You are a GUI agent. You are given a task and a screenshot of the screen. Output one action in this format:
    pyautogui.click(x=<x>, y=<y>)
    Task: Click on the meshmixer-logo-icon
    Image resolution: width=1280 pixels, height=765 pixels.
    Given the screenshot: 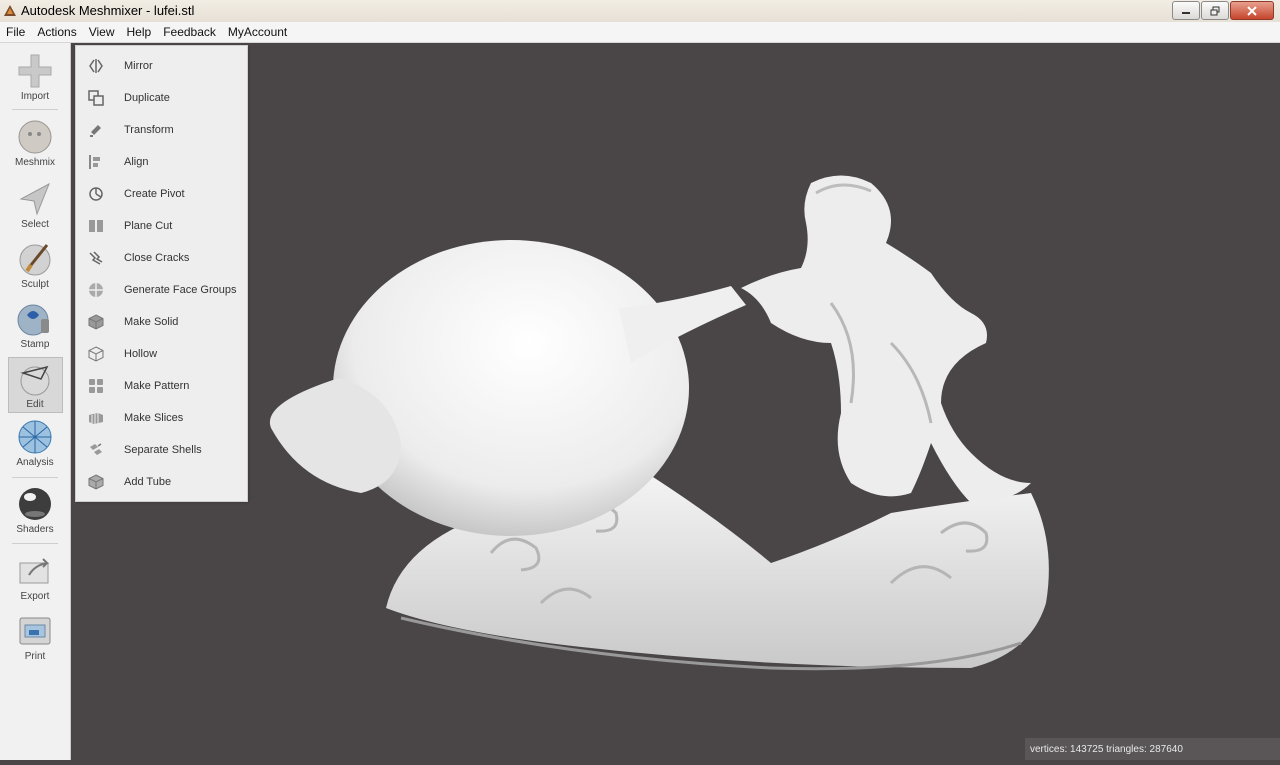 What is the action you would take?
    pyautogui.click(x=10, y=10)
    